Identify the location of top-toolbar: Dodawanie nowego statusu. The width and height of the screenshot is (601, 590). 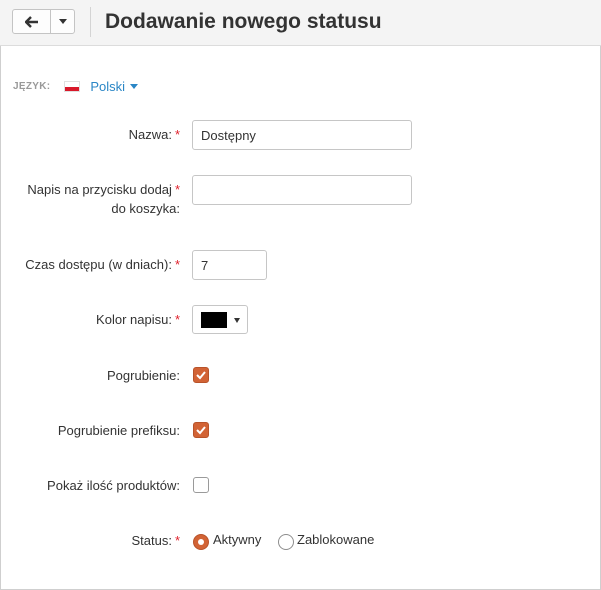
(300, 23).